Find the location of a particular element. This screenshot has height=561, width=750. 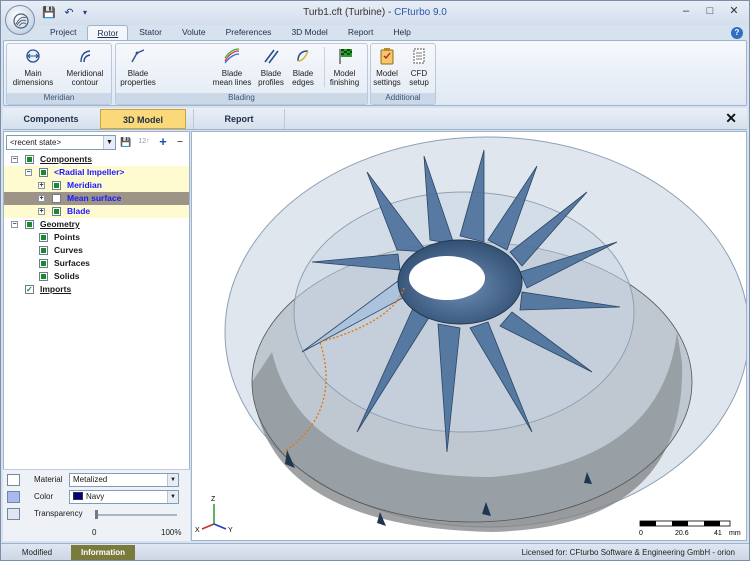

status-information: Information is located at coordinates (103, 552).